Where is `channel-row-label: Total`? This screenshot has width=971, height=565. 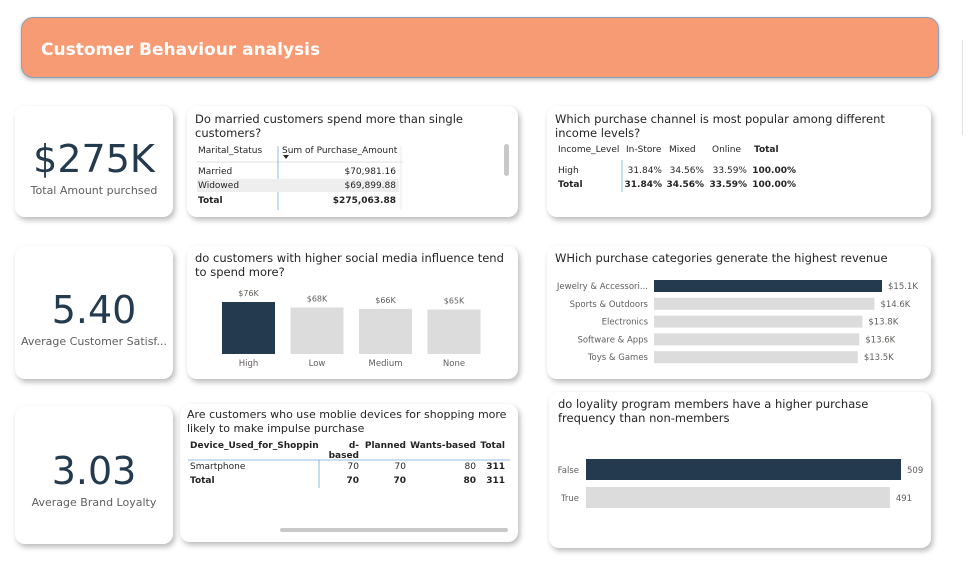 channel-row-label: Total is located at coordinates (570, 185).